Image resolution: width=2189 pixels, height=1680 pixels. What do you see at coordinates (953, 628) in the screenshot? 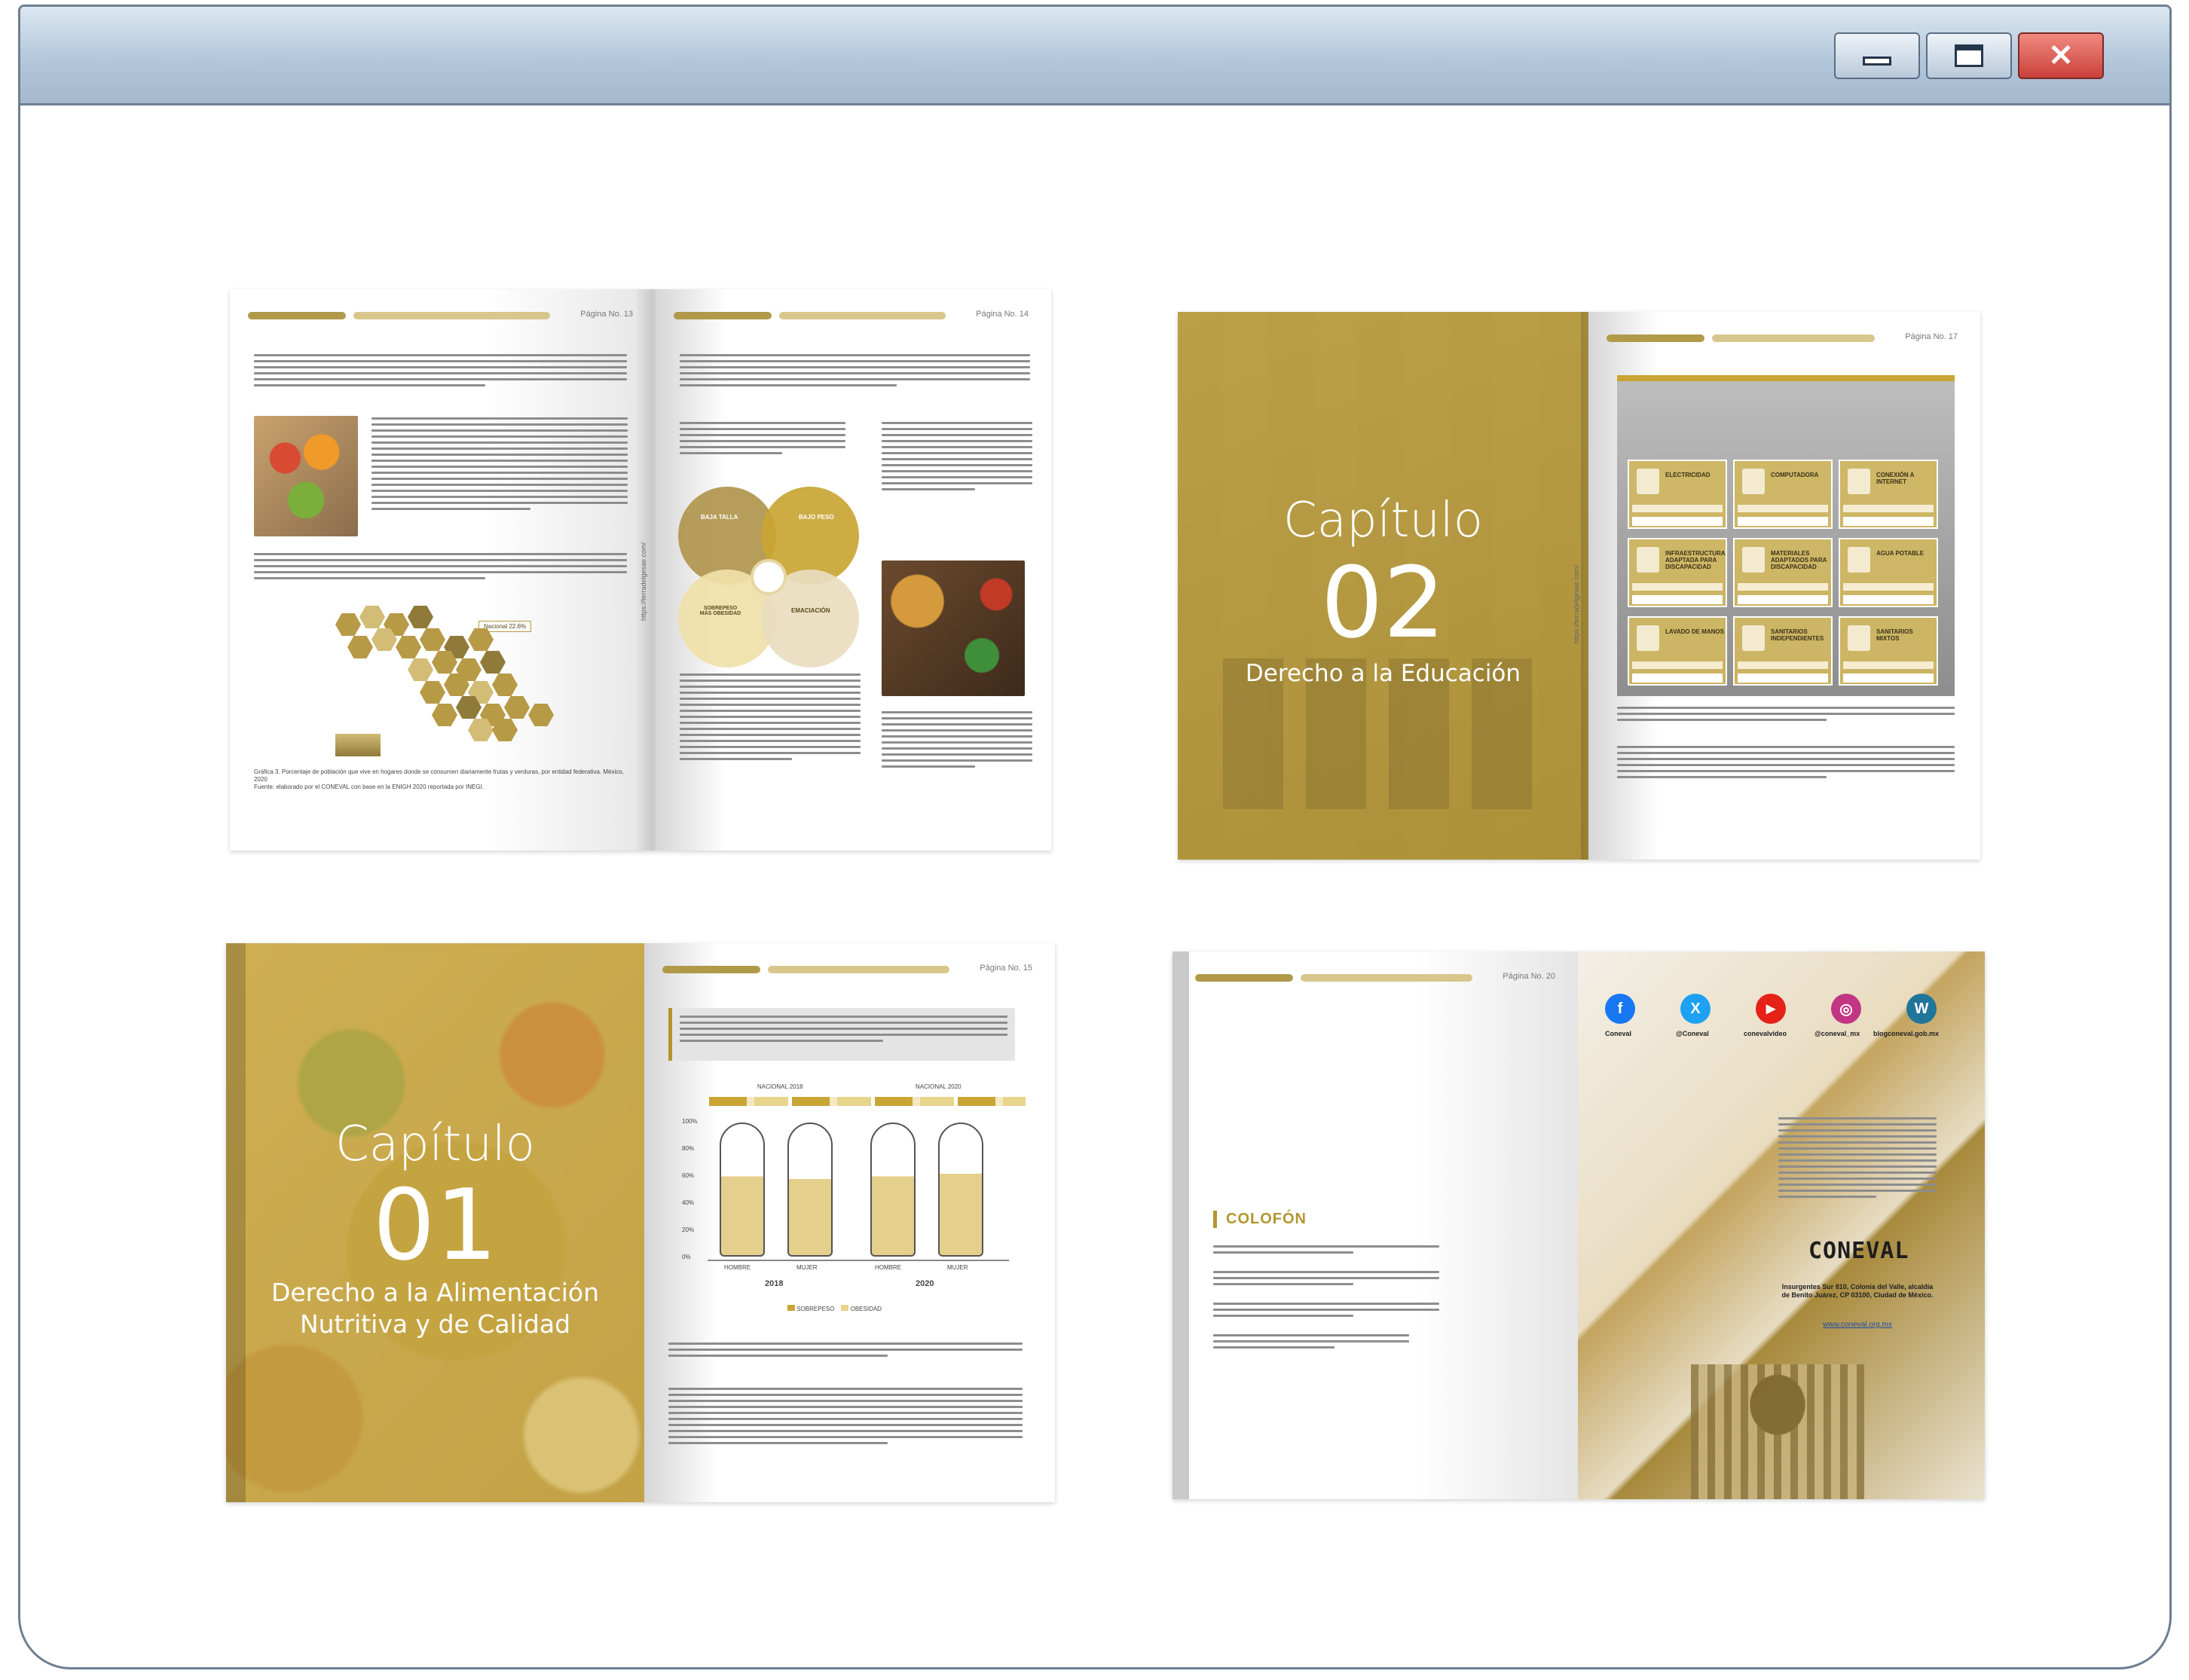
I see `burger-fries-photo` at bounding box center [953, 628].